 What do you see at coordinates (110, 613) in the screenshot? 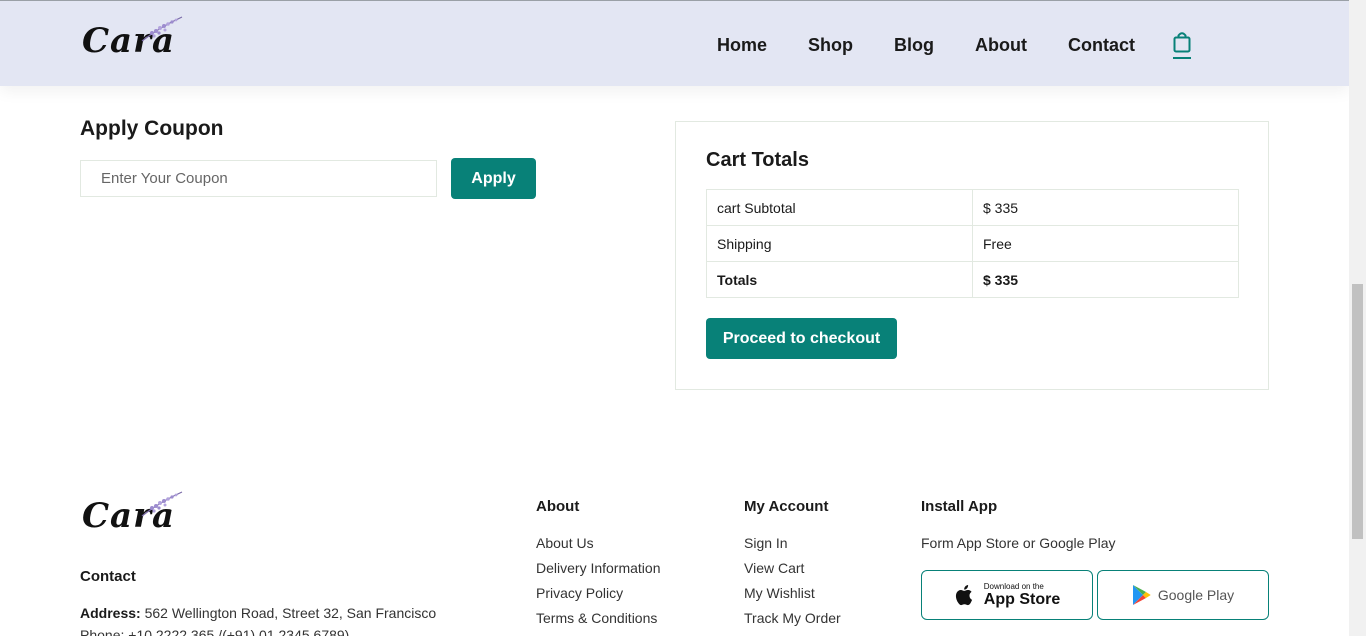
I see `address-label: Address:` at bounding box center [110, 613].